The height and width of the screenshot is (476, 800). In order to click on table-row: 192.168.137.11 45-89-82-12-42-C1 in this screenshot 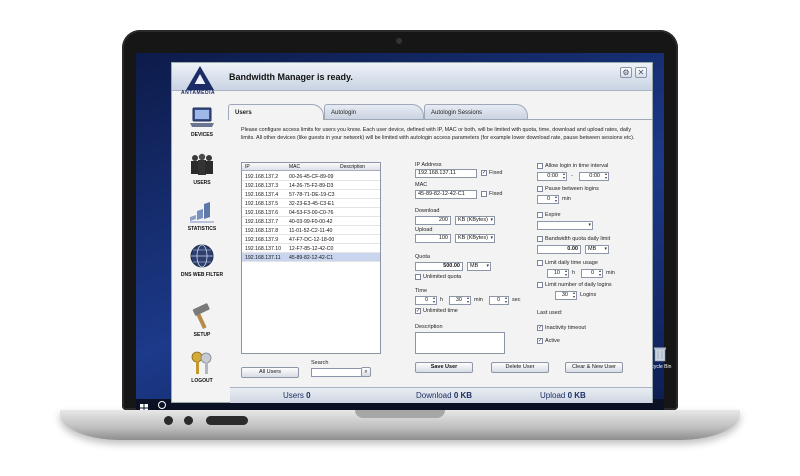, I will do `click(311, 257)`.